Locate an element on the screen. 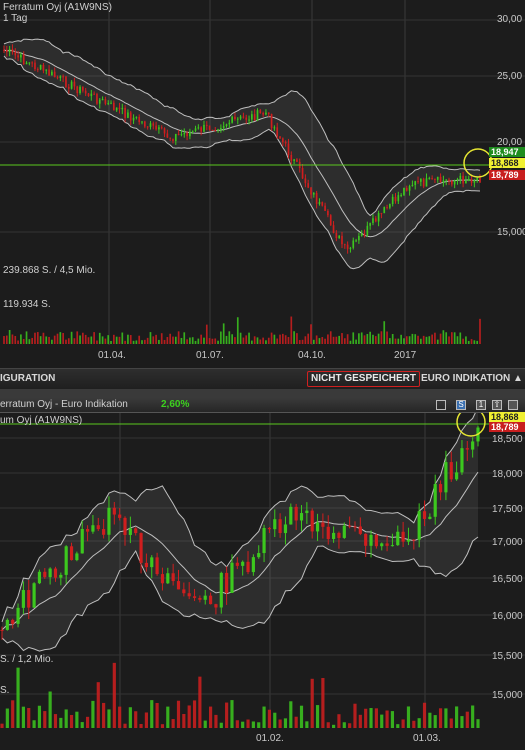  s-icon: S is located at coordinates (461, 405).